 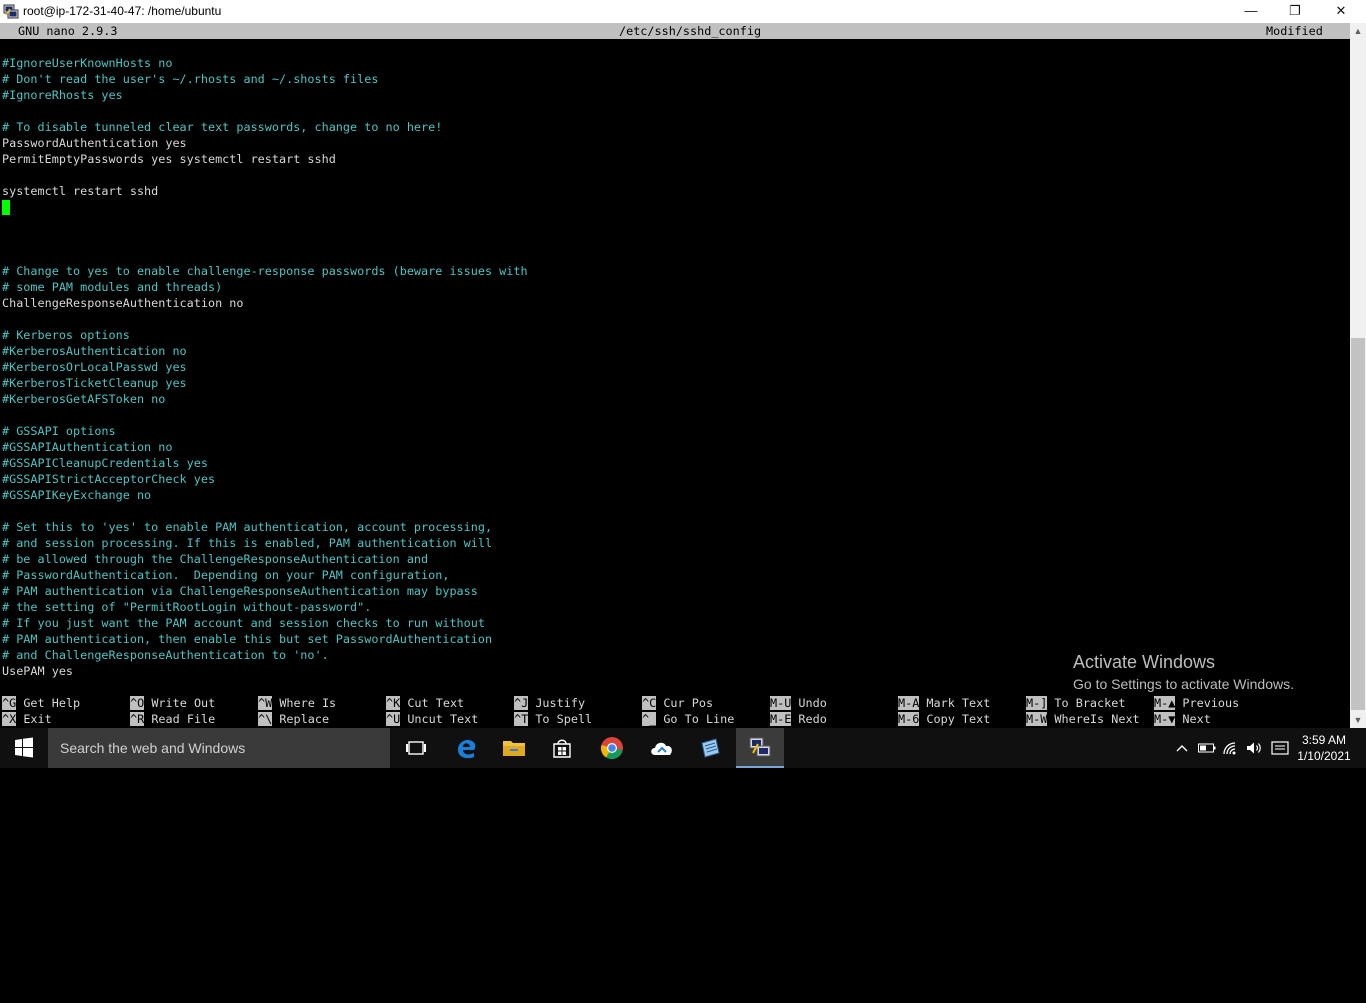 What do you see at coordinates (690, 31) in the screenshot?
I see `file-name: /etc/ssh/sshd_config` at bounding box center [690, 31].